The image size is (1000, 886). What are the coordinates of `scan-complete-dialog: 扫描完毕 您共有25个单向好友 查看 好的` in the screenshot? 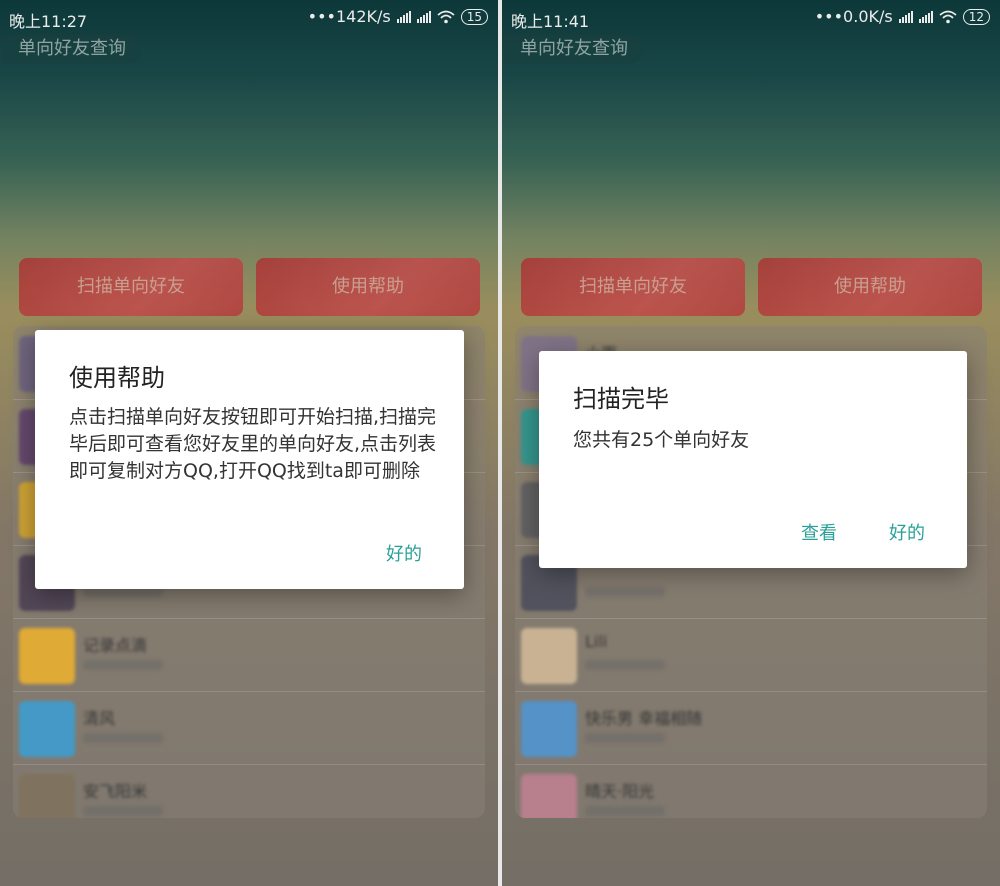 It's located at (753, 459).